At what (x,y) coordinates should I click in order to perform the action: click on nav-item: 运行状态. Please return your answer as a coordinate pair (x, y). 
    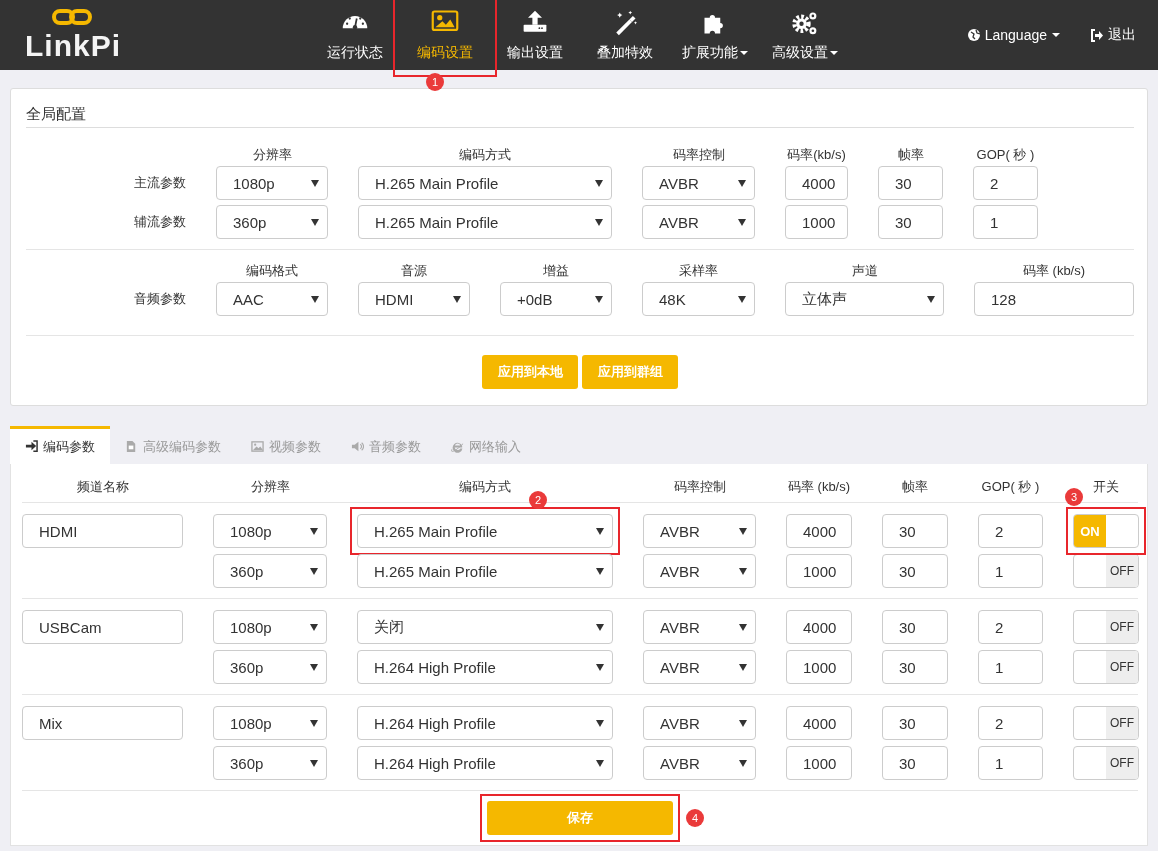
    Looking at the image, I should click on (355, 35).